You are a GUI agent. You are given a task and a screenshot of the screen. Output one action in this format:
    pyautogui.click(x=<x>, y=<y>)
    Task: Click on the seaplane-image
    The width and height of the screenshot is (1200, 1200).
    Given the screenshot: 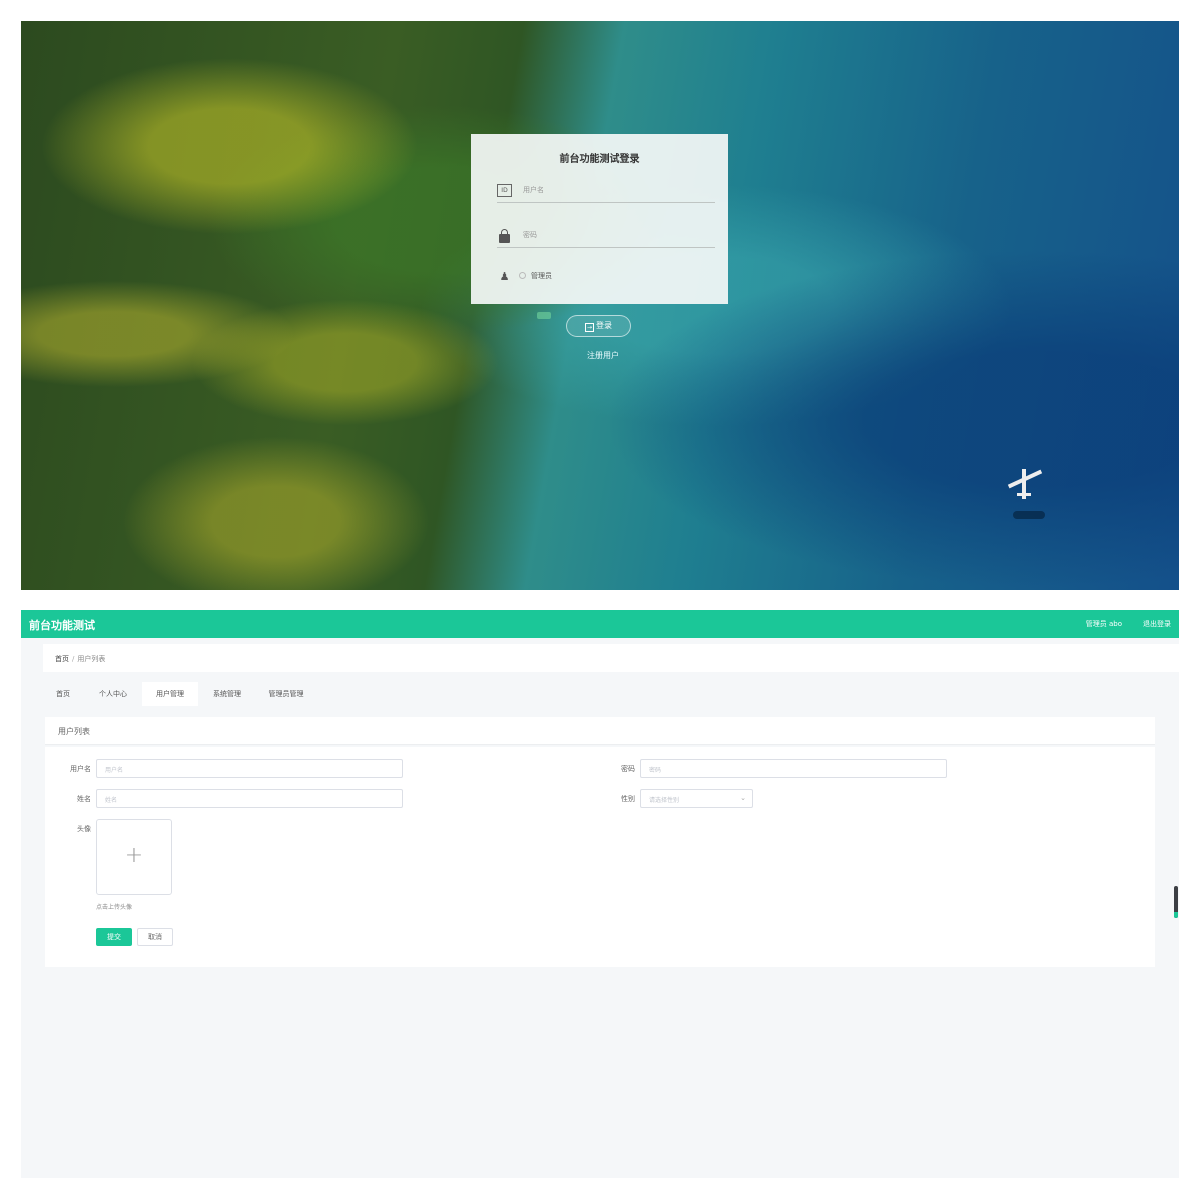 What is the action you would take?
    pyautogui.click(x=1025, y=483)
    